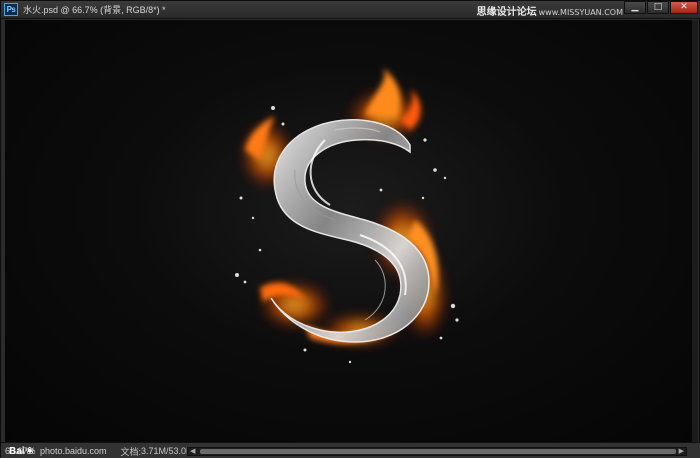 The height and width of the screenshot is (458, 700). Describe the element at coordinates (73, 451) in the screenshot. I see `photo-watermark-text: photo.baidu.com` at that location.